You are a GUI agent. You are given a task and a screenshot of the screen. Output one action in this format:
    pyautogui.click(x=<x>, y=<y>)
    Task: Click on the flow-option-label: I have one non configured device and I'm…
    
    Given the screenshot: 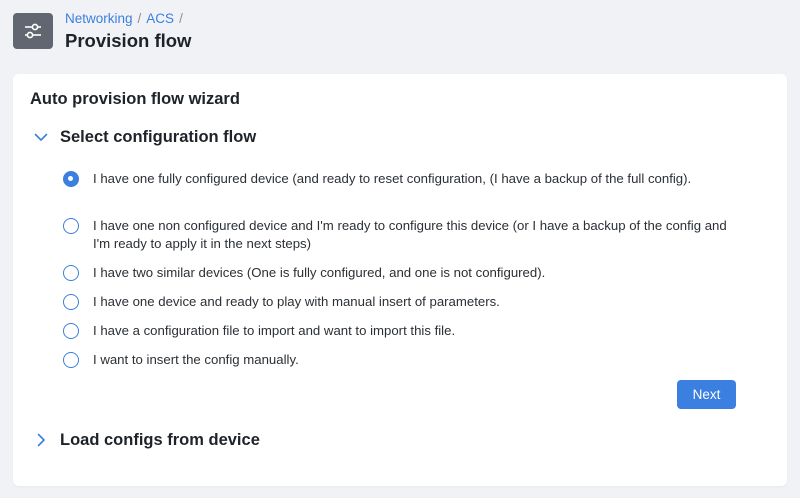 What is the action you would take?
    pyautogui.click(x=410, y=234)
    